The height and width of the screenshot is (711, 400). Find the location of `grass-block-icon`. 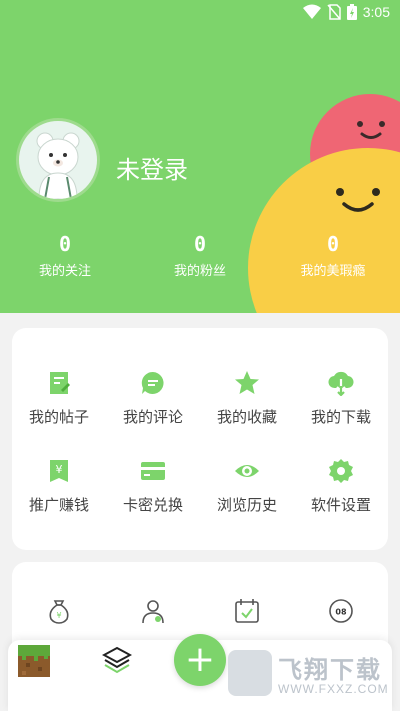

grass-block-icon is located at coordinates (34, 661).